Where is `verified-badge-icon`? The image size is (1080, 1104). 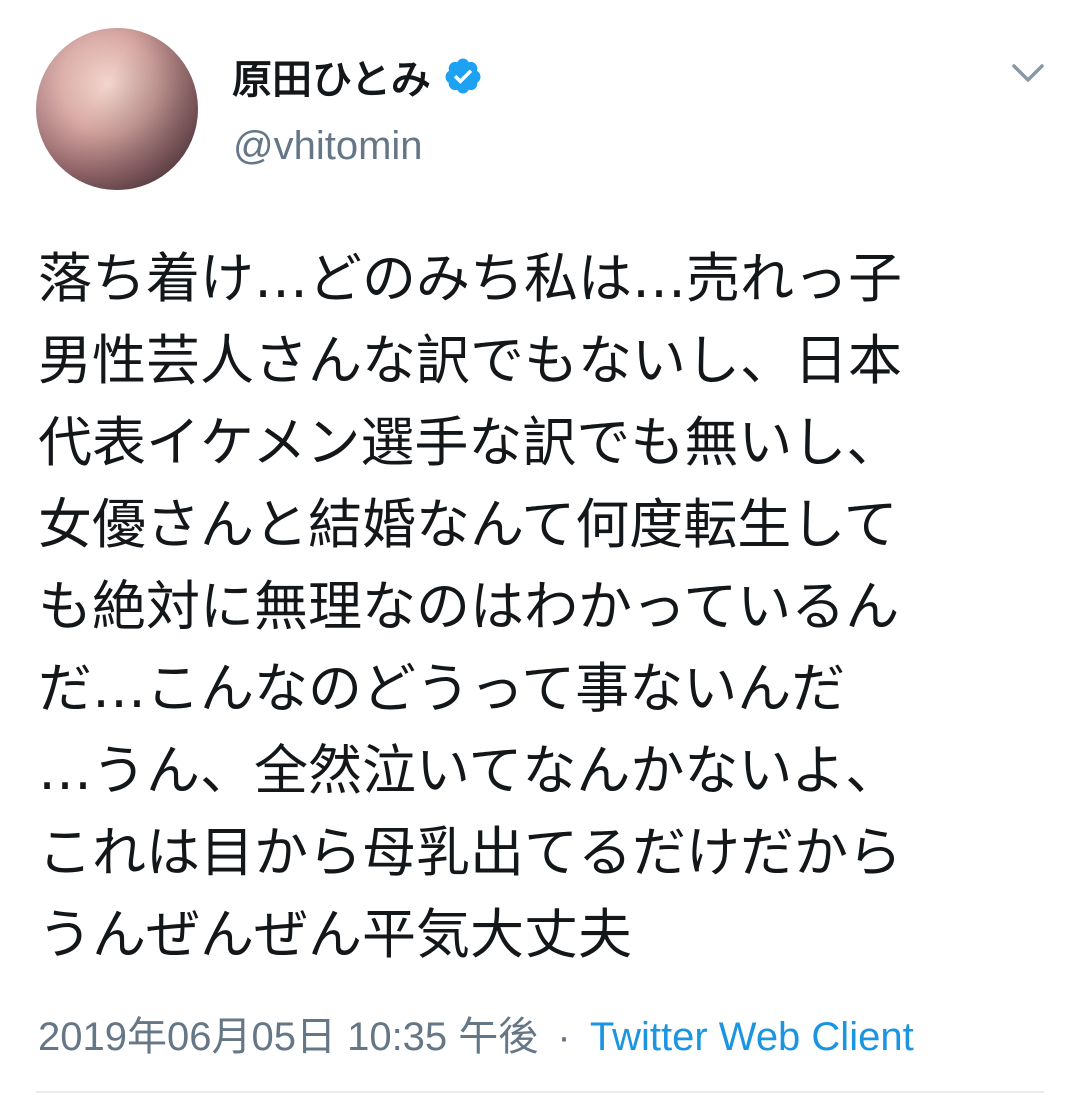 verified-badge-icon is located at coordinates (463, 76).